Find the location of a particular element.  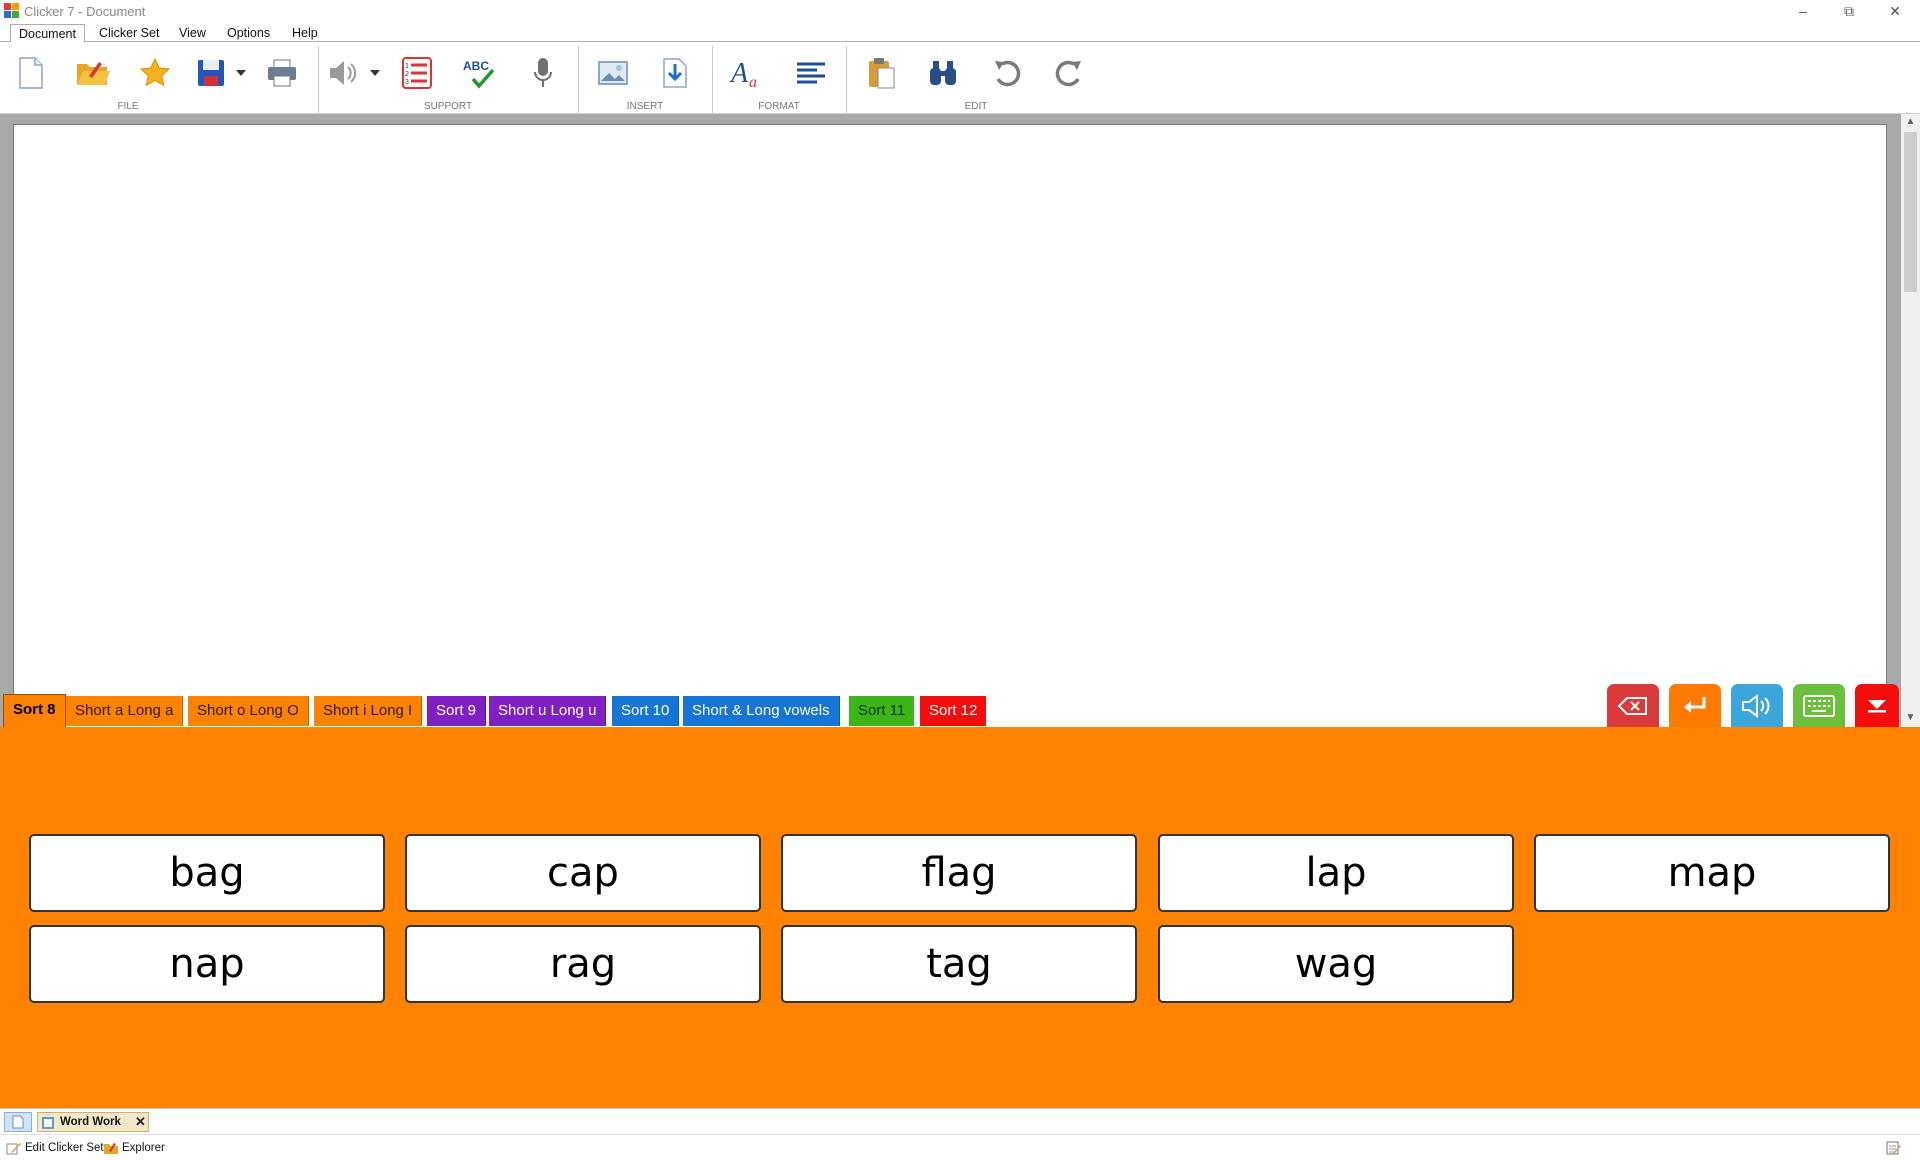

explorer-folder-icon is located at coordinates (111, 1148).